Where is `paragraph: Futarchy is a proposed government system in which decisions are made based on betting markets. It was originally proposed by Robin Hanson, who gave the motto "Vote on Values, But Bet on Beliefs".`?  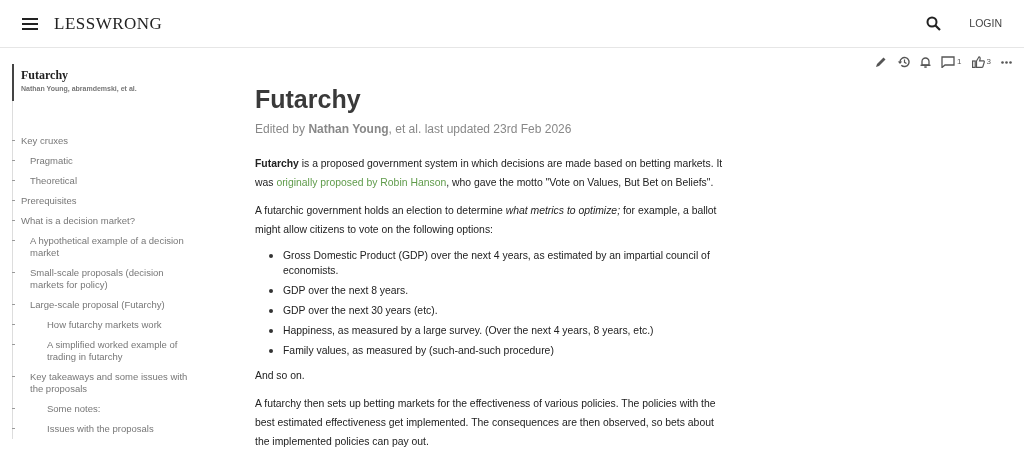
paragraph: Futarchy is a proposed government system in which decisions are made based on betting markets. It was originally proposed by Robin Hanson, who gave the motto "Vote on Values, But Bet on Beliefs". is located at coordinates (489, 173).